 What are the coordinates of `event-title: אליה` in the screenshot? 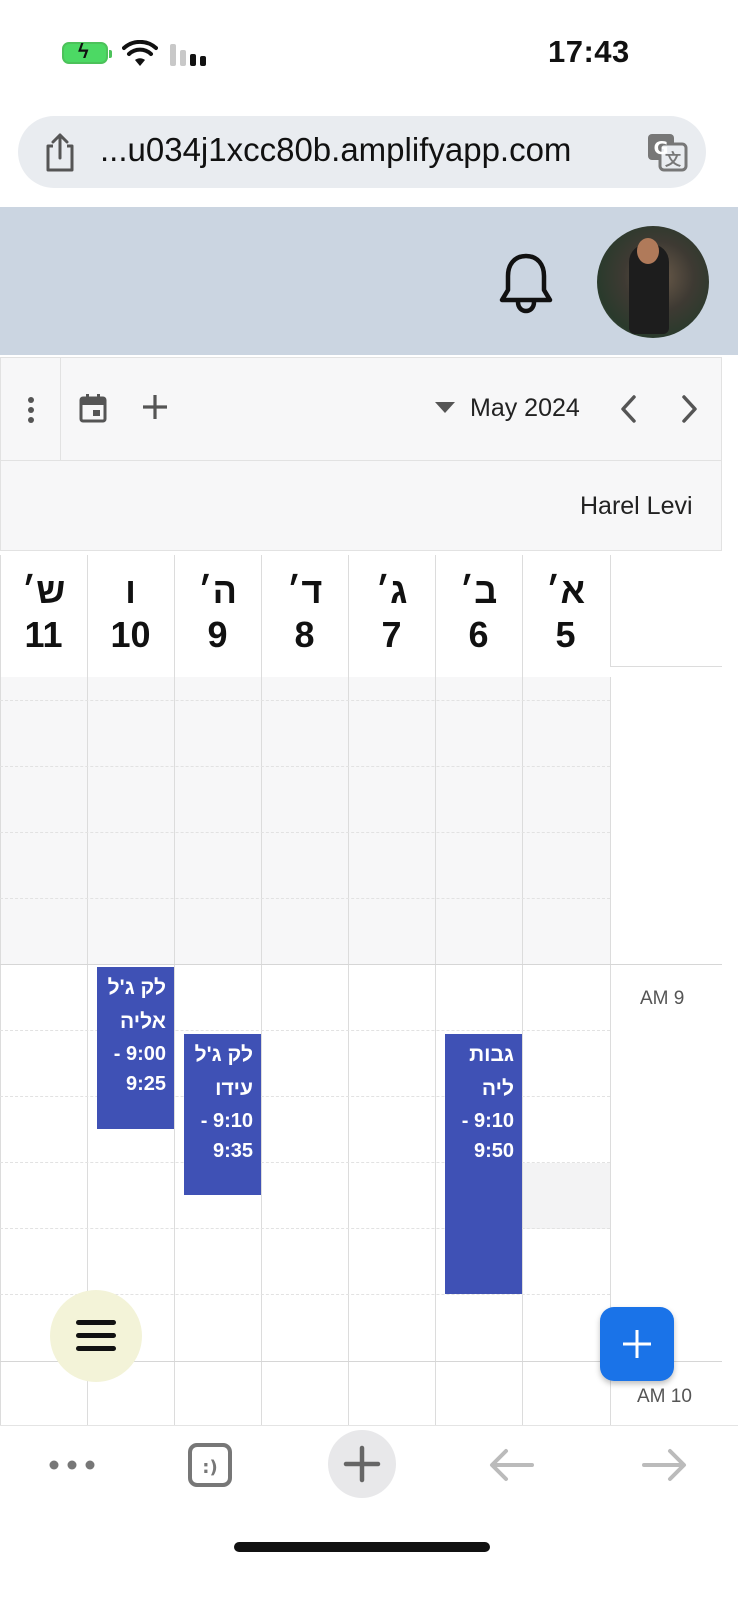 It's located at (142, 1021).